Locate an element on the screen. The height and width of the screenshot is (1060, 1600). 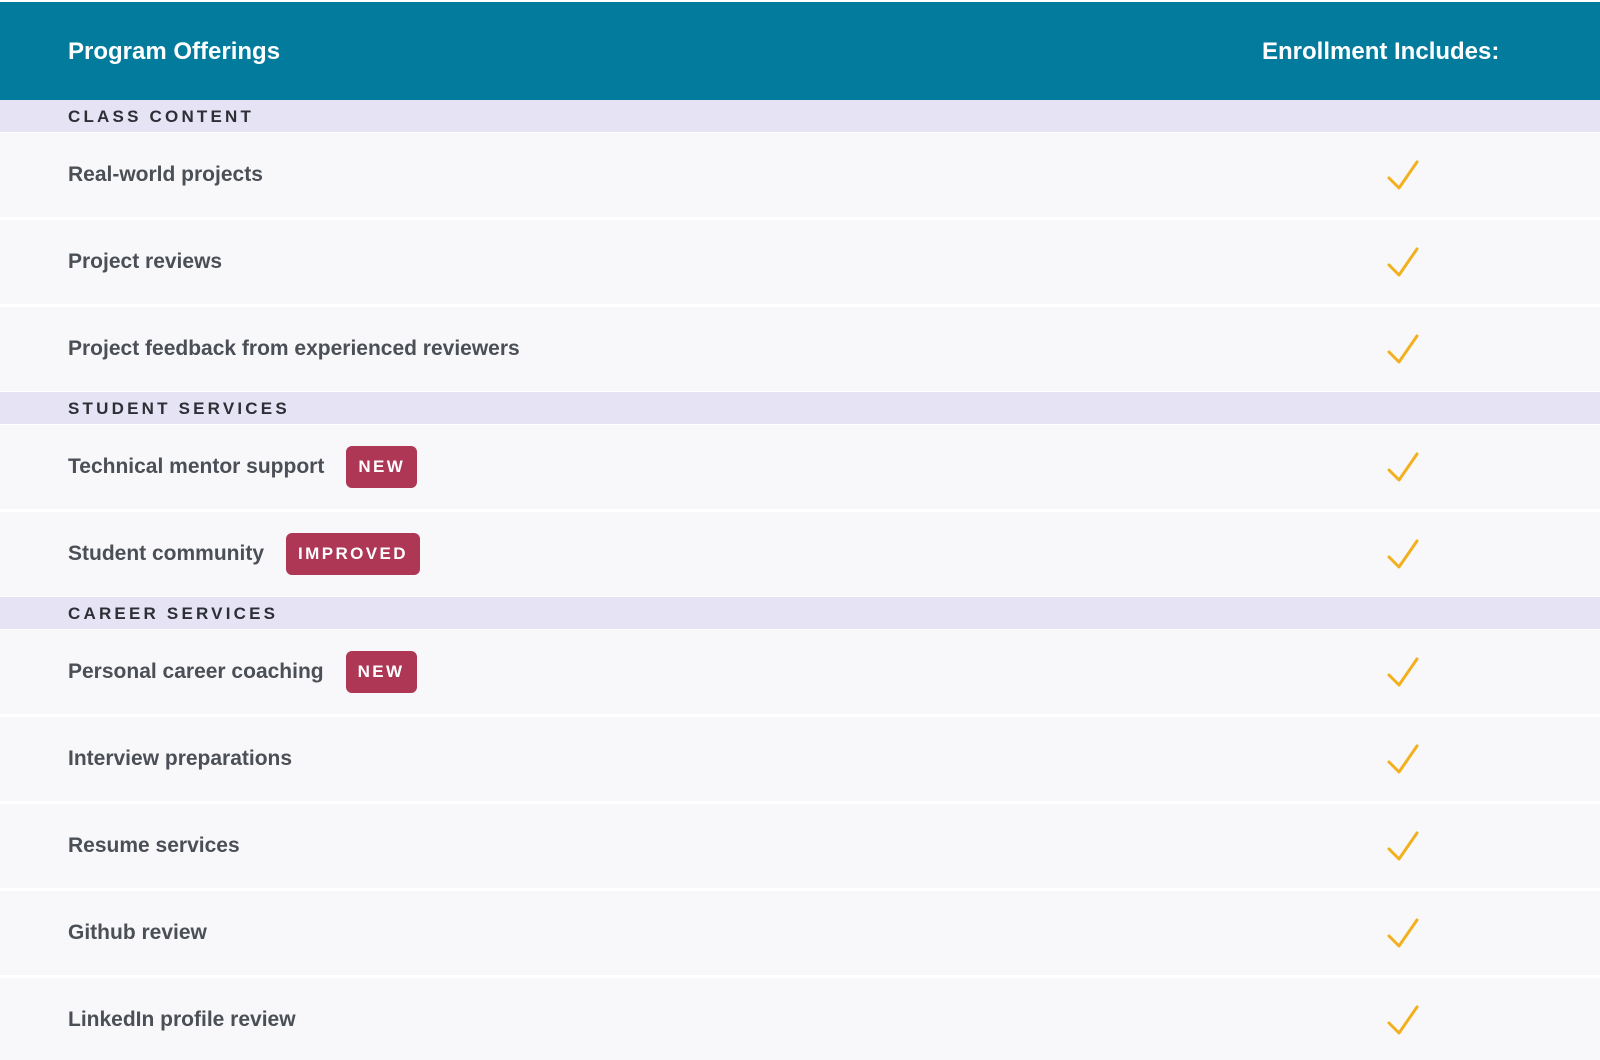
section-title: CLASS CONTENT is located at coordinates (161, 116).